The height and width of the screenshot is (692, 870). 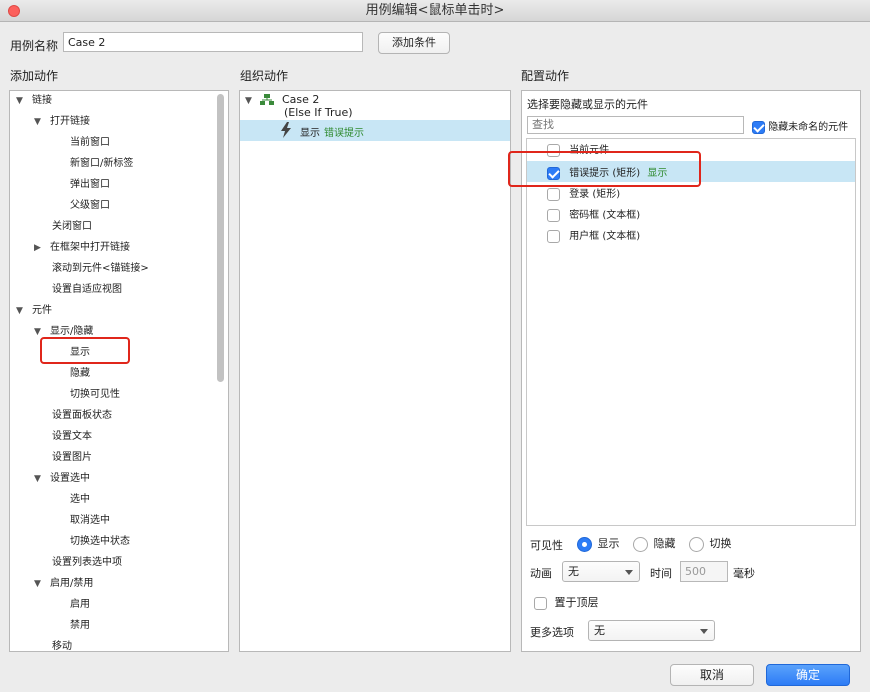 What do you see at coordinates (80, 373) in the screenshot?
I see `tree-item-hide: 隐藏` at bounding box center [80, 373].